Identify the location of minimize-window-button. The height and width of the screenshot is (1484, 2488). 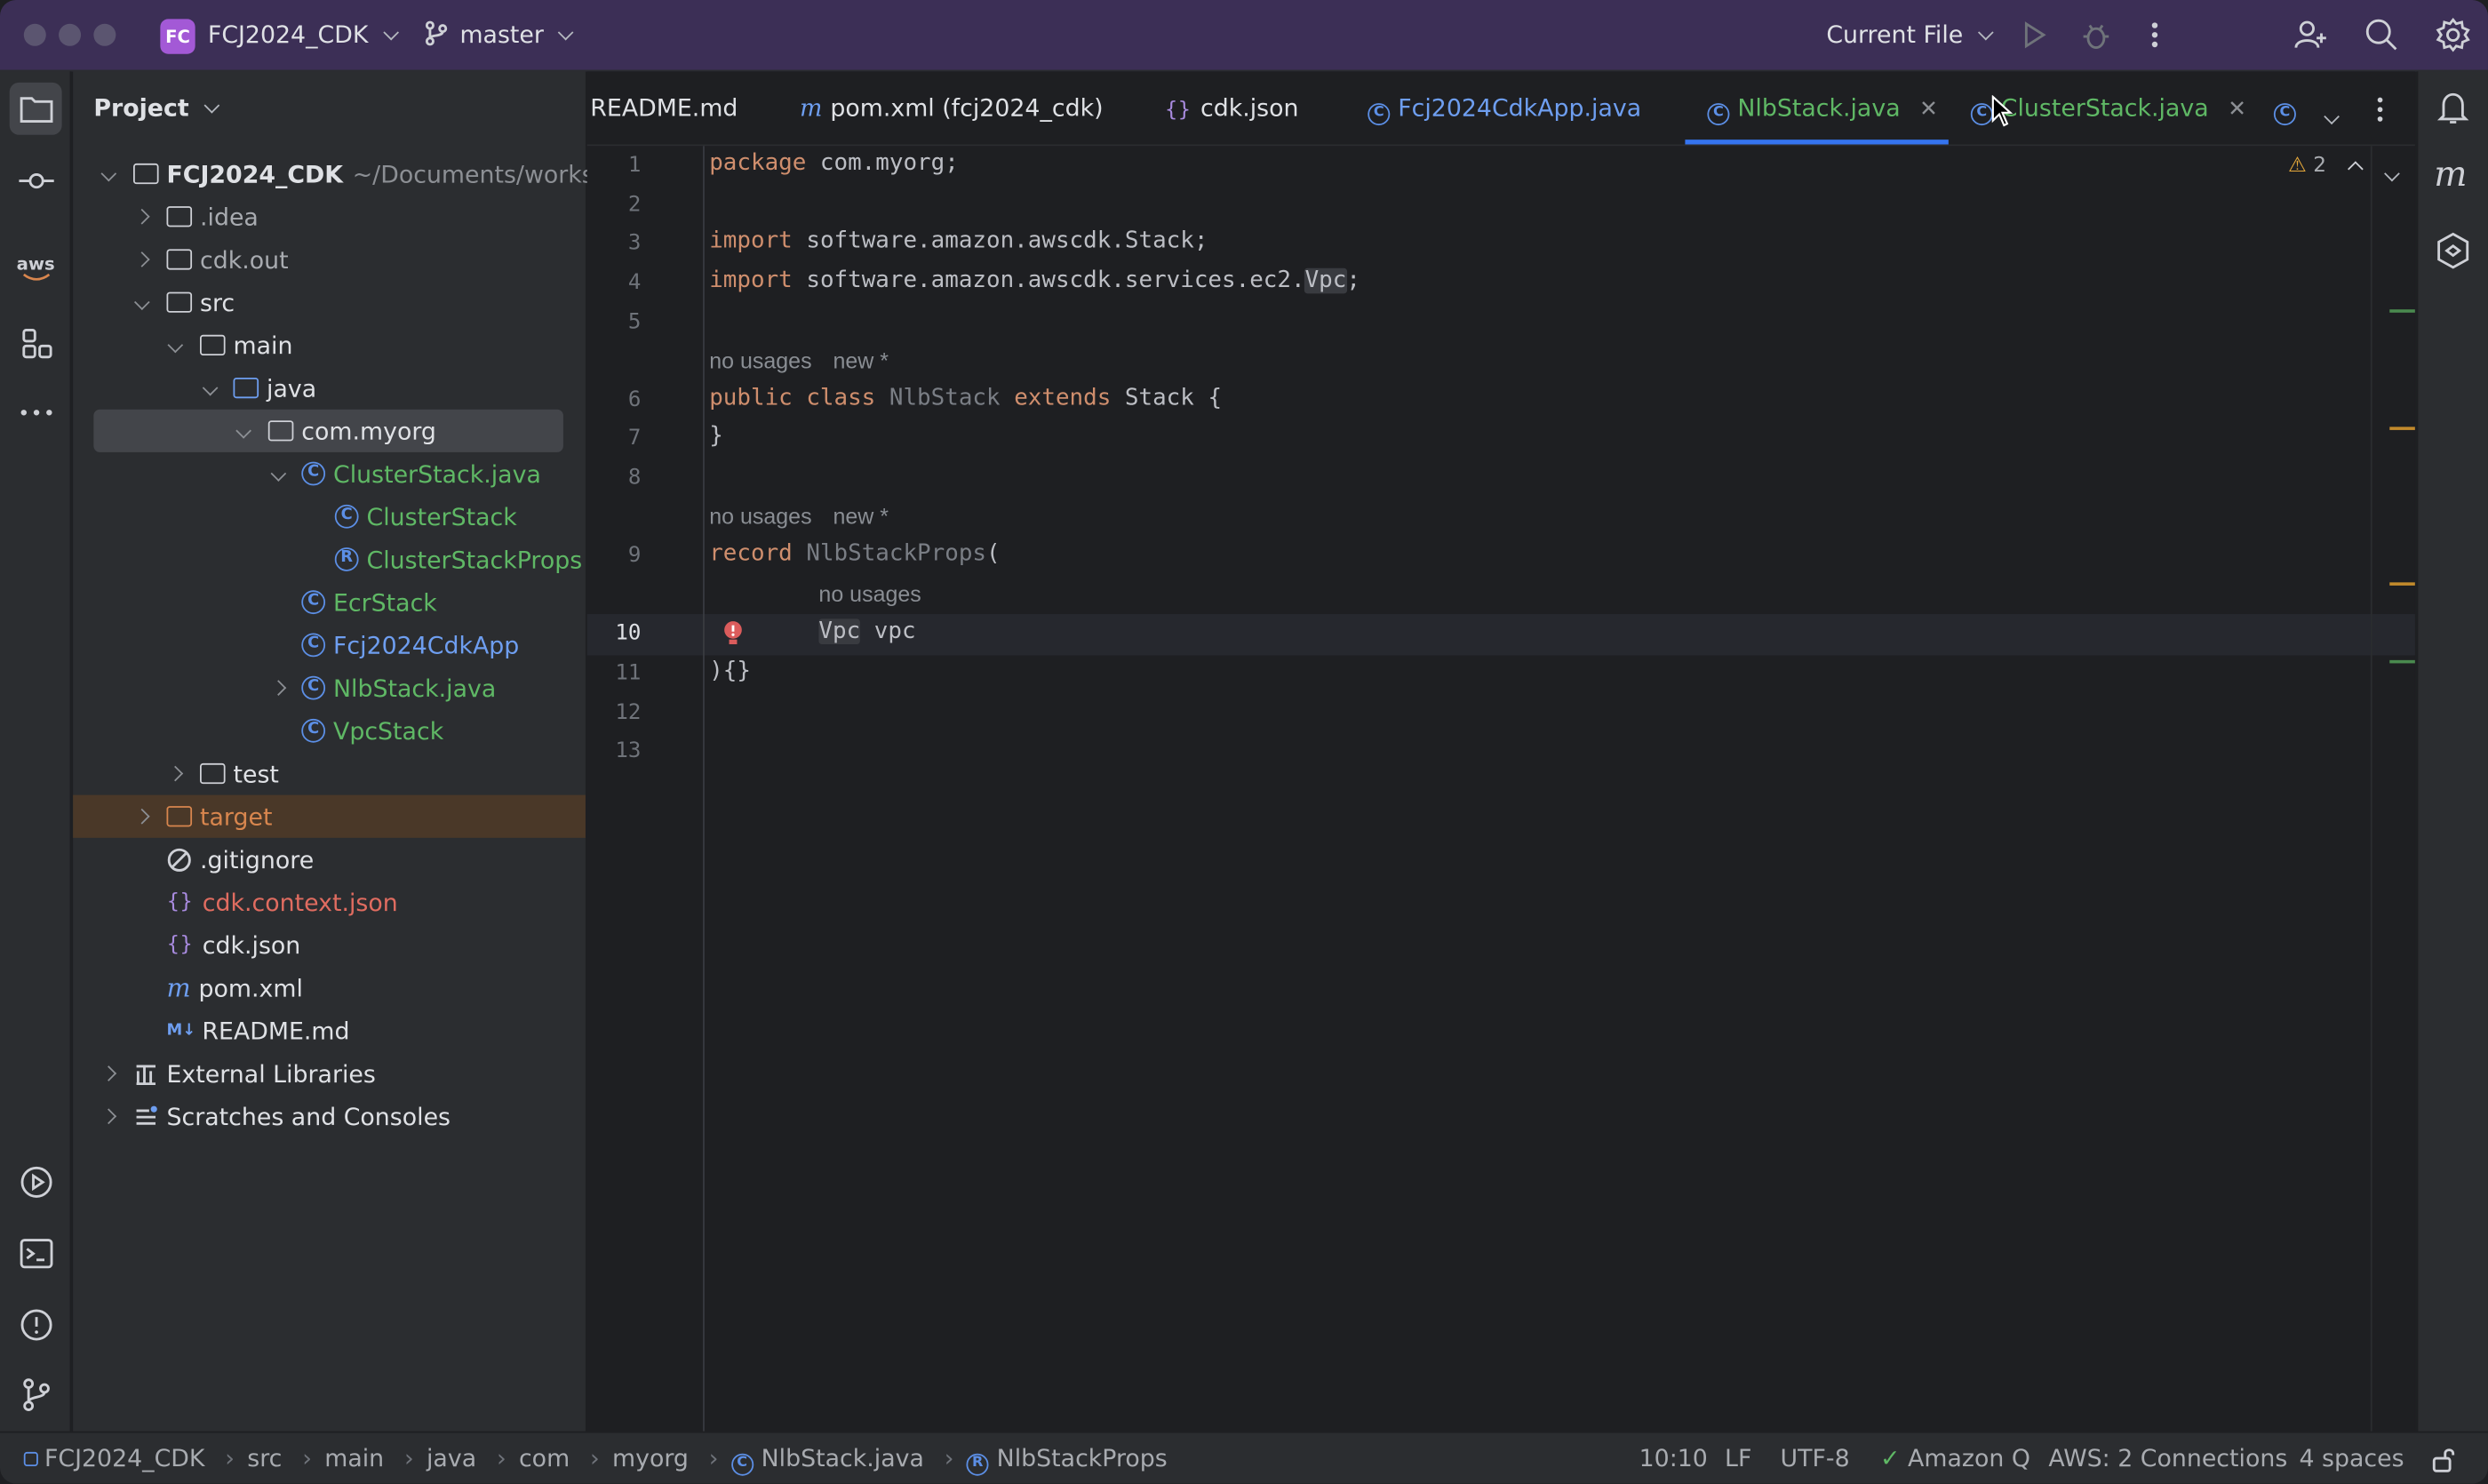
(70, 34).